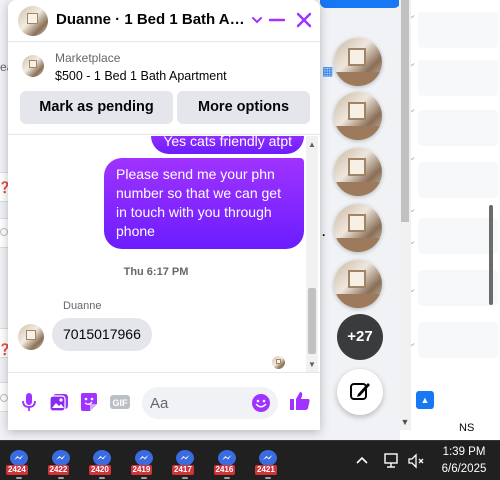 The width and height of the screenshot is (500, 480). Describe the element at coordinates (102, 460) in the screenshot. I see `taskbar-app-button: 2420` at that location.